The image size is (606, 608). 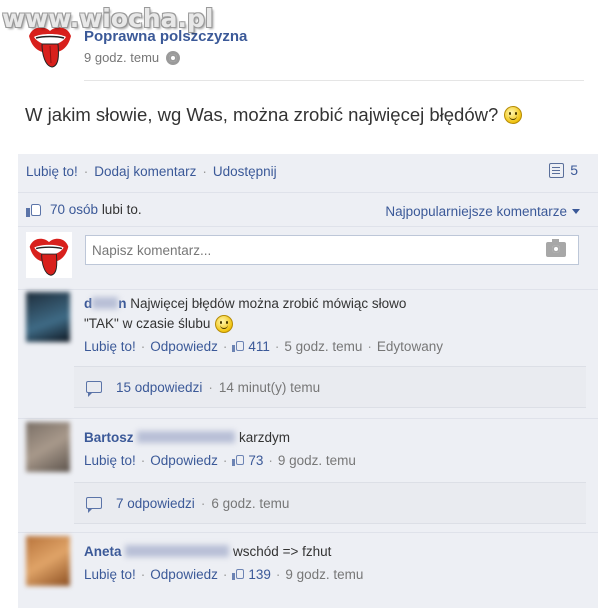 I want to click on post-meta: 9 godz. temu, so click(x=132, y=57).